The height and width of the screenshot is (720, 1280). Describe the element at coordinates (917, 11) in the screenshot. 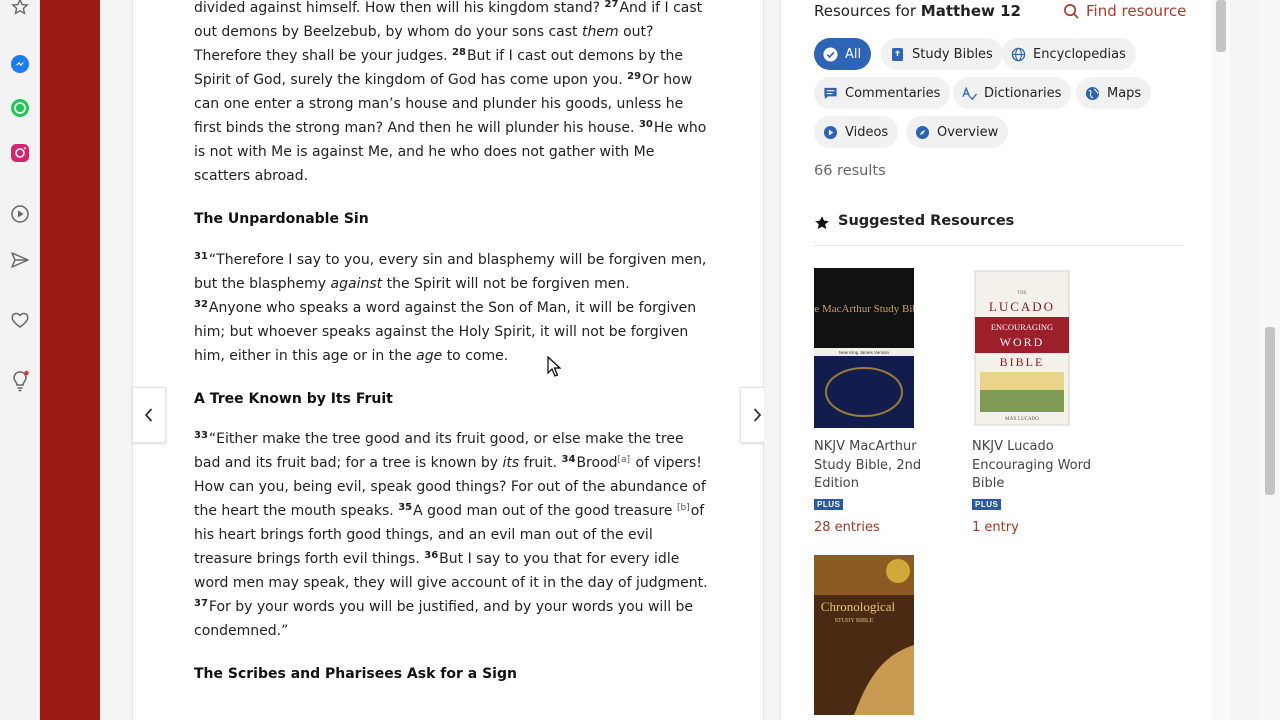

I see `resources-heading: Resources for Matthew 12` at that location.